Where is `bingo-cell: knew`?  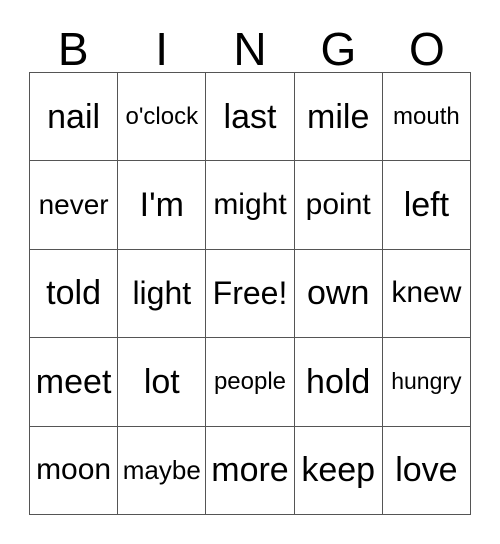 bingo-cell: knew is located at coordinates (426, 294).